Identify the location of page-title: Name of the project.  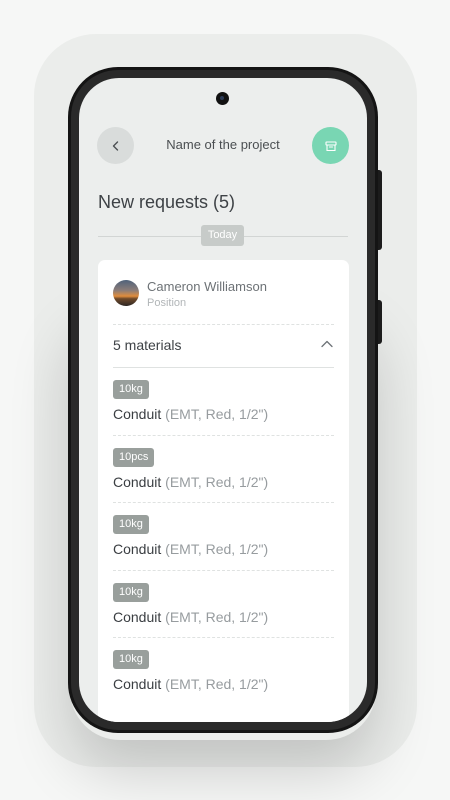
(223, 144).